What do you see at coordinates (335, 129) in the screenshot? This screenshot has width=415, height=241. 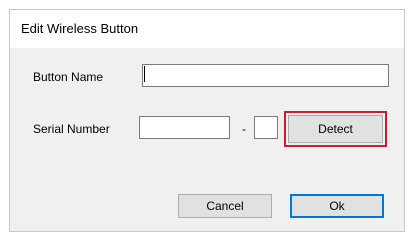 I see `detect-button: Detect` at bounding box center [335, 129].